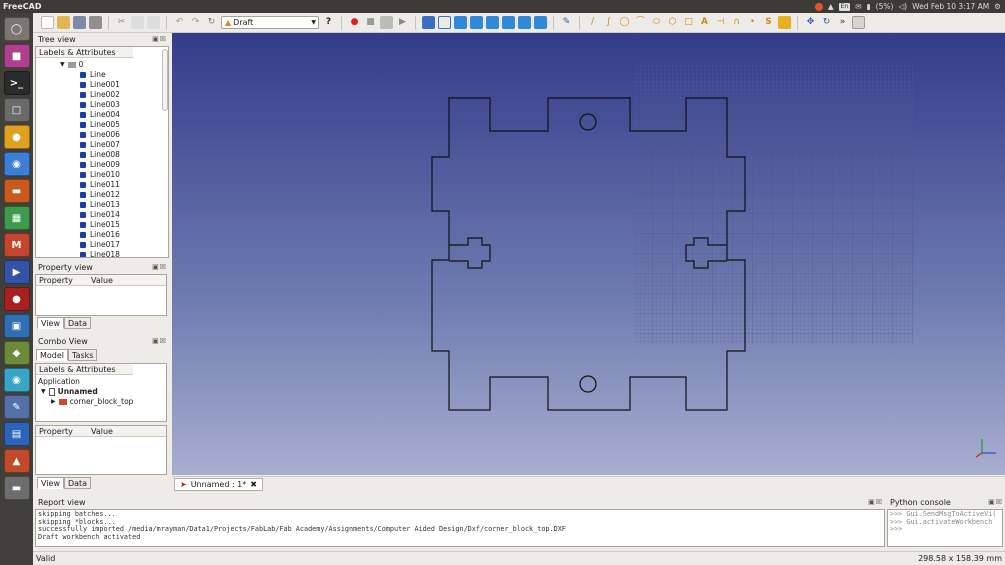 This screenshot has height=565, width=1005. I want to click on clock: Wed Feb 10 3:17 AM, so click(950, 6).